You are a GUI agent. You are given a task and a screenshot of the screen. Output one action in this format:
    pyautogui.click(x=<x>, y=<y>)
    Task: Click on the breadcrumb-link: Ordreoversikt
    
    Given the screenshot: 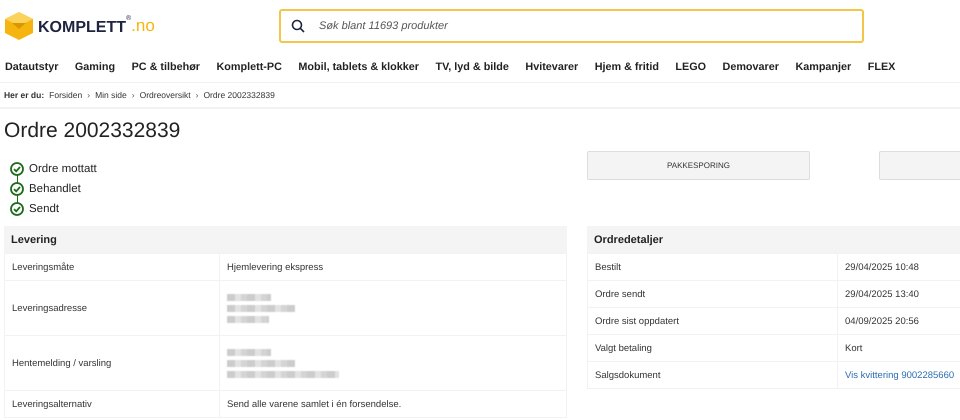 What is the action you would take?
    pyautogui.click(x=165, y=95)
    